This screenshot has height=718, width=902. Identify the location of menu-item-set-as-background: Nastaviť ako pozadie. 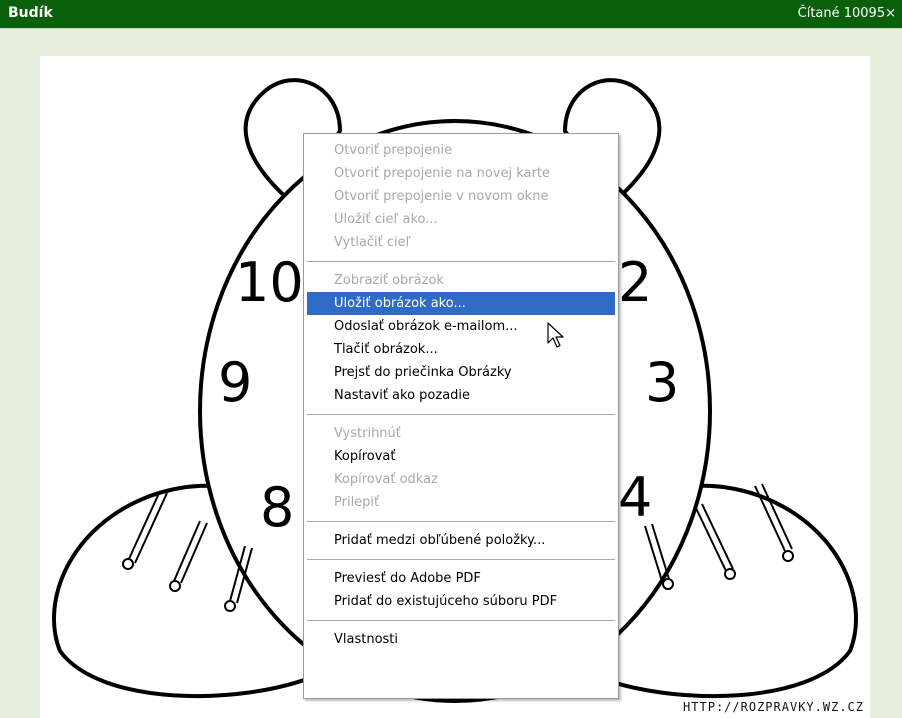
(461, 395).